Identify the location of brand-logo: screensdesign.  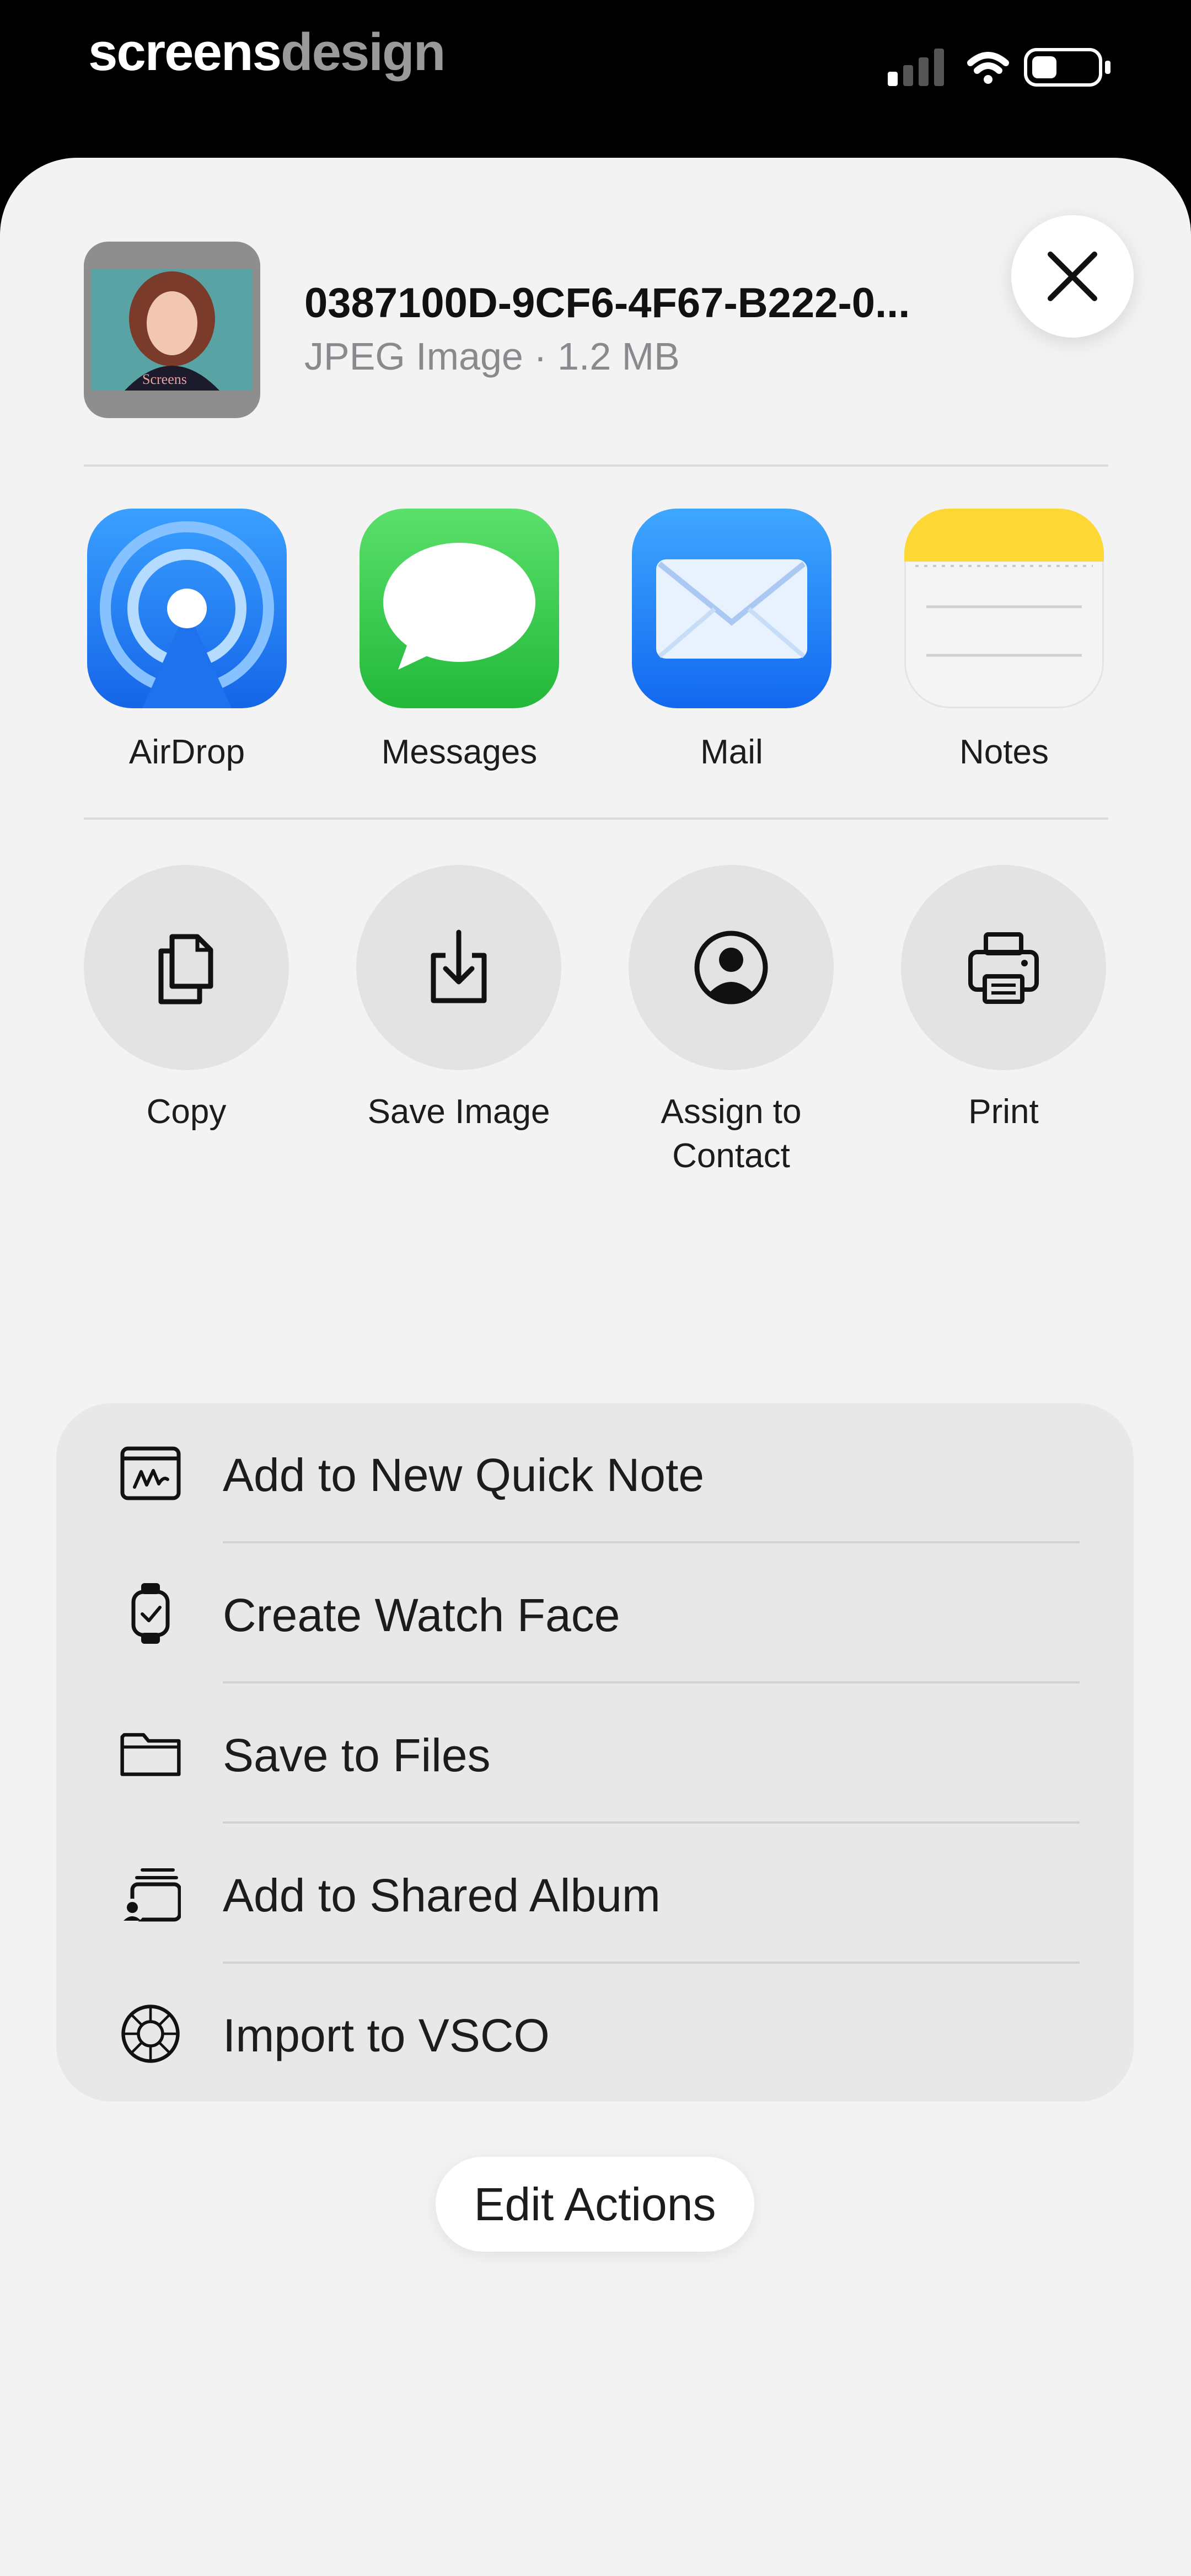
(267, 52).